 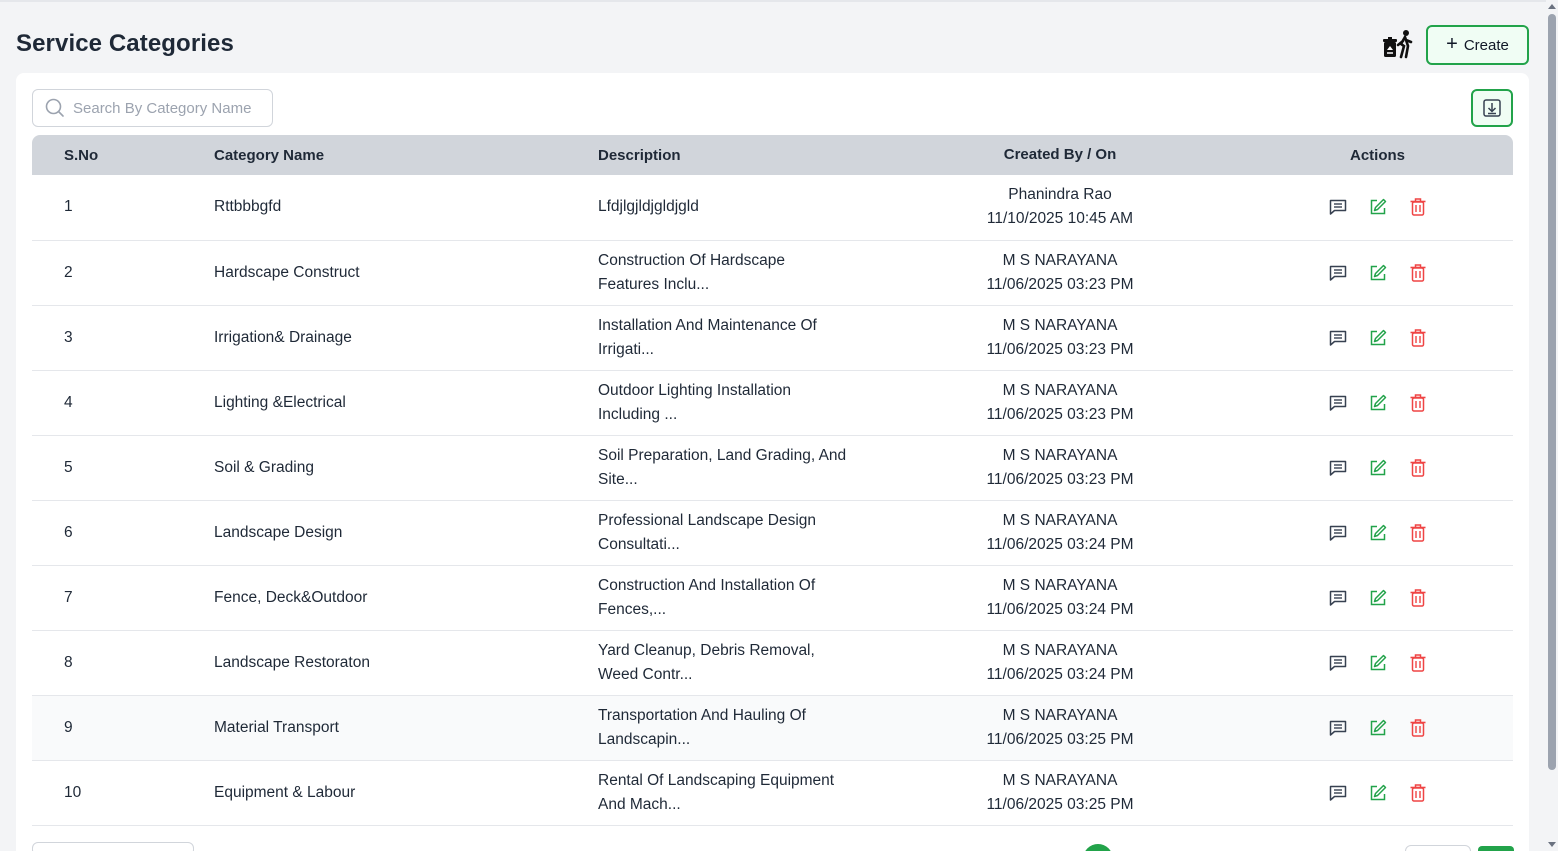 What do you see at coordinates (1496, 848) in the screenshot?
I see `pagination-next-button` at bounding box center [1496, 848].